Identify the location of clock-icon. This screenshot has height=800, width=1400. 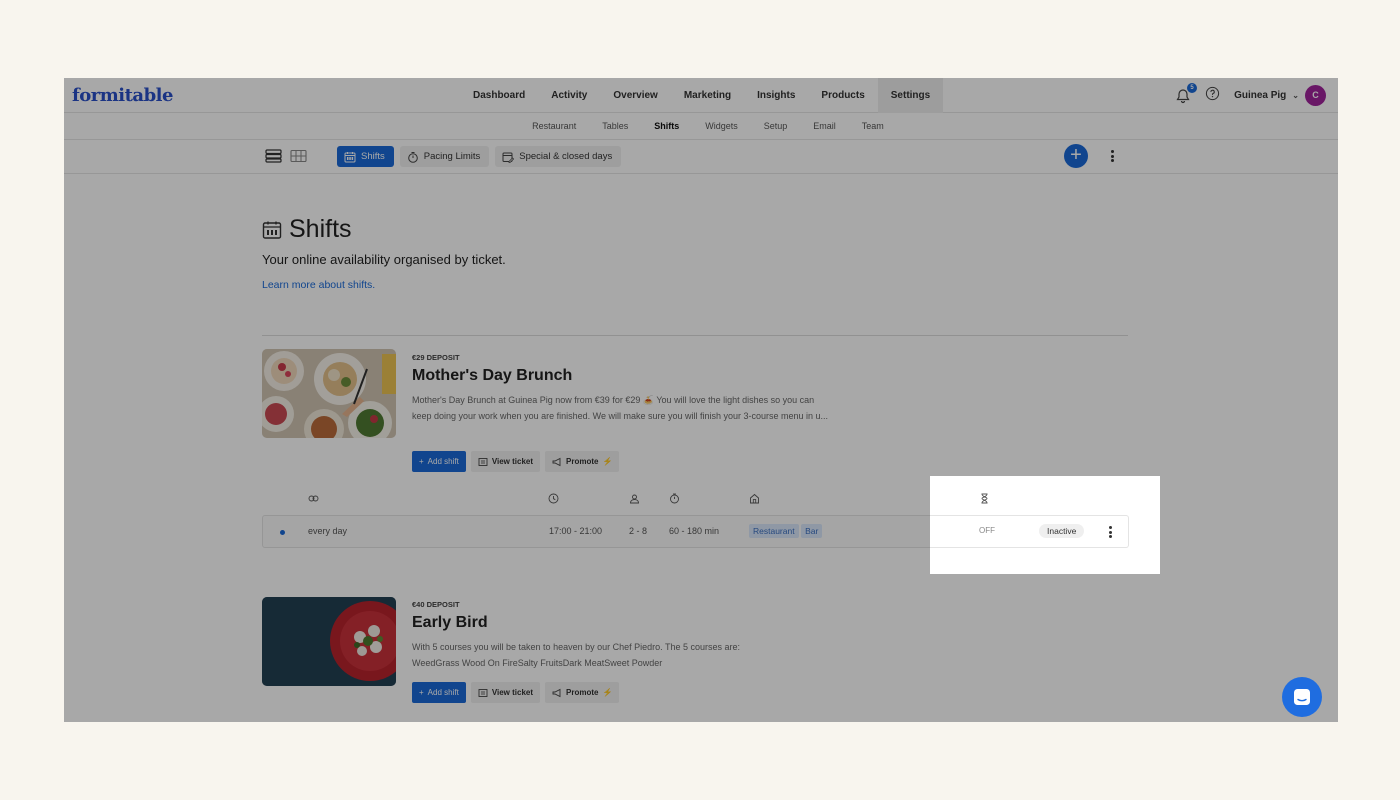
(553, 500).